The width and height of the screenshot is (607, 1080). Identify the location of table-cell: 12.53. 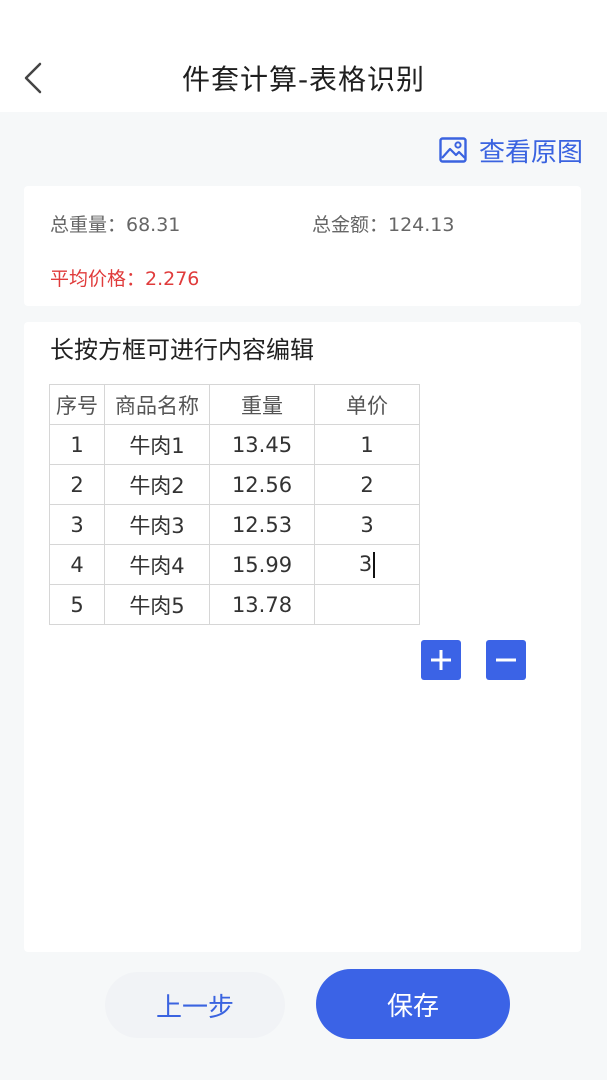
(262, 524).